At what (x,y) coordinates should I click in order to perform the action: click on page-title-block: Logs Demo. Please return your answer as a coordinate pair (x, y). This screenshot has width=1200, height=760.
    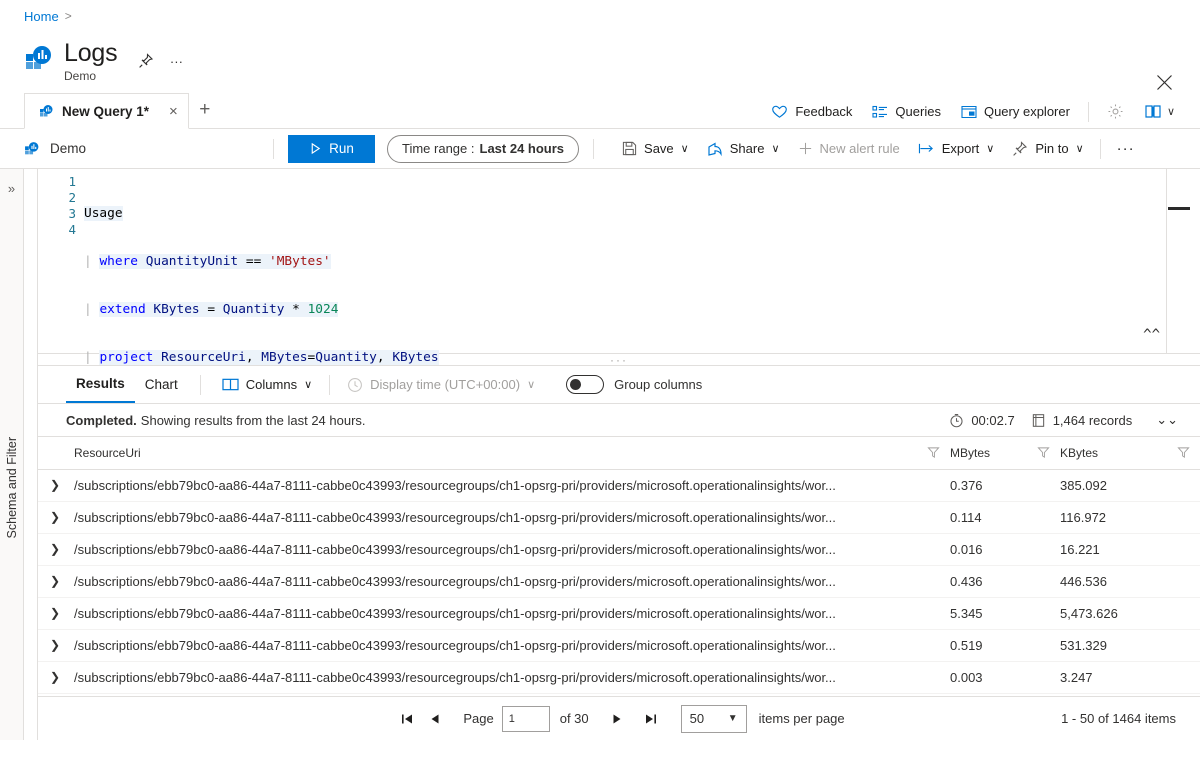
    Looking at the image, I should click on (91, 60).